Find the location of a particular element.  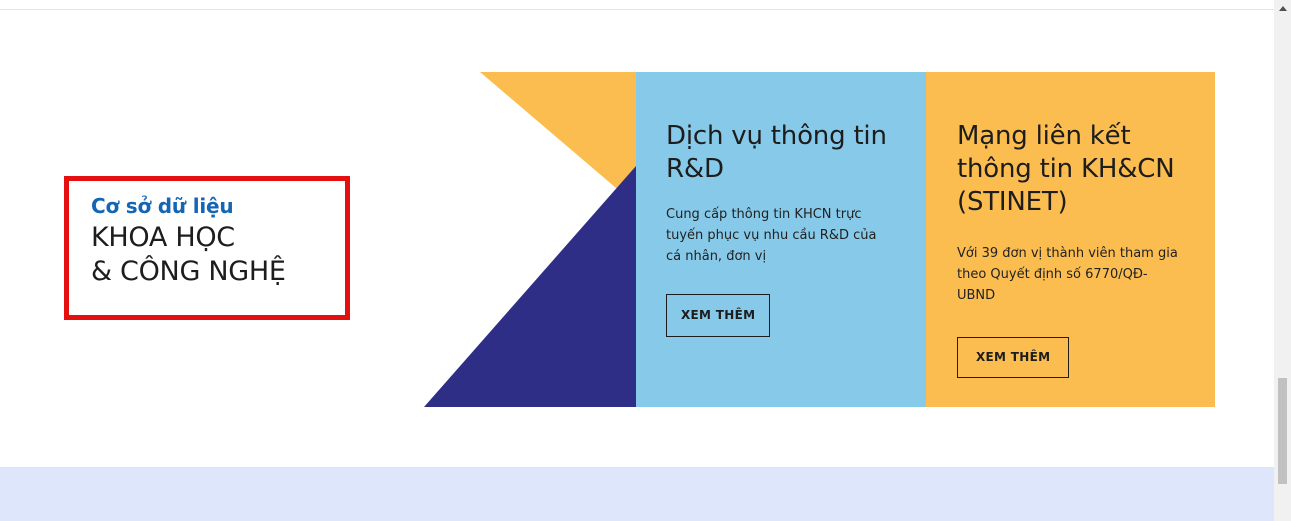

card-title: Mạng liên kết thông tin KH&CN (STINET) is located at coordinates (1076, 169).